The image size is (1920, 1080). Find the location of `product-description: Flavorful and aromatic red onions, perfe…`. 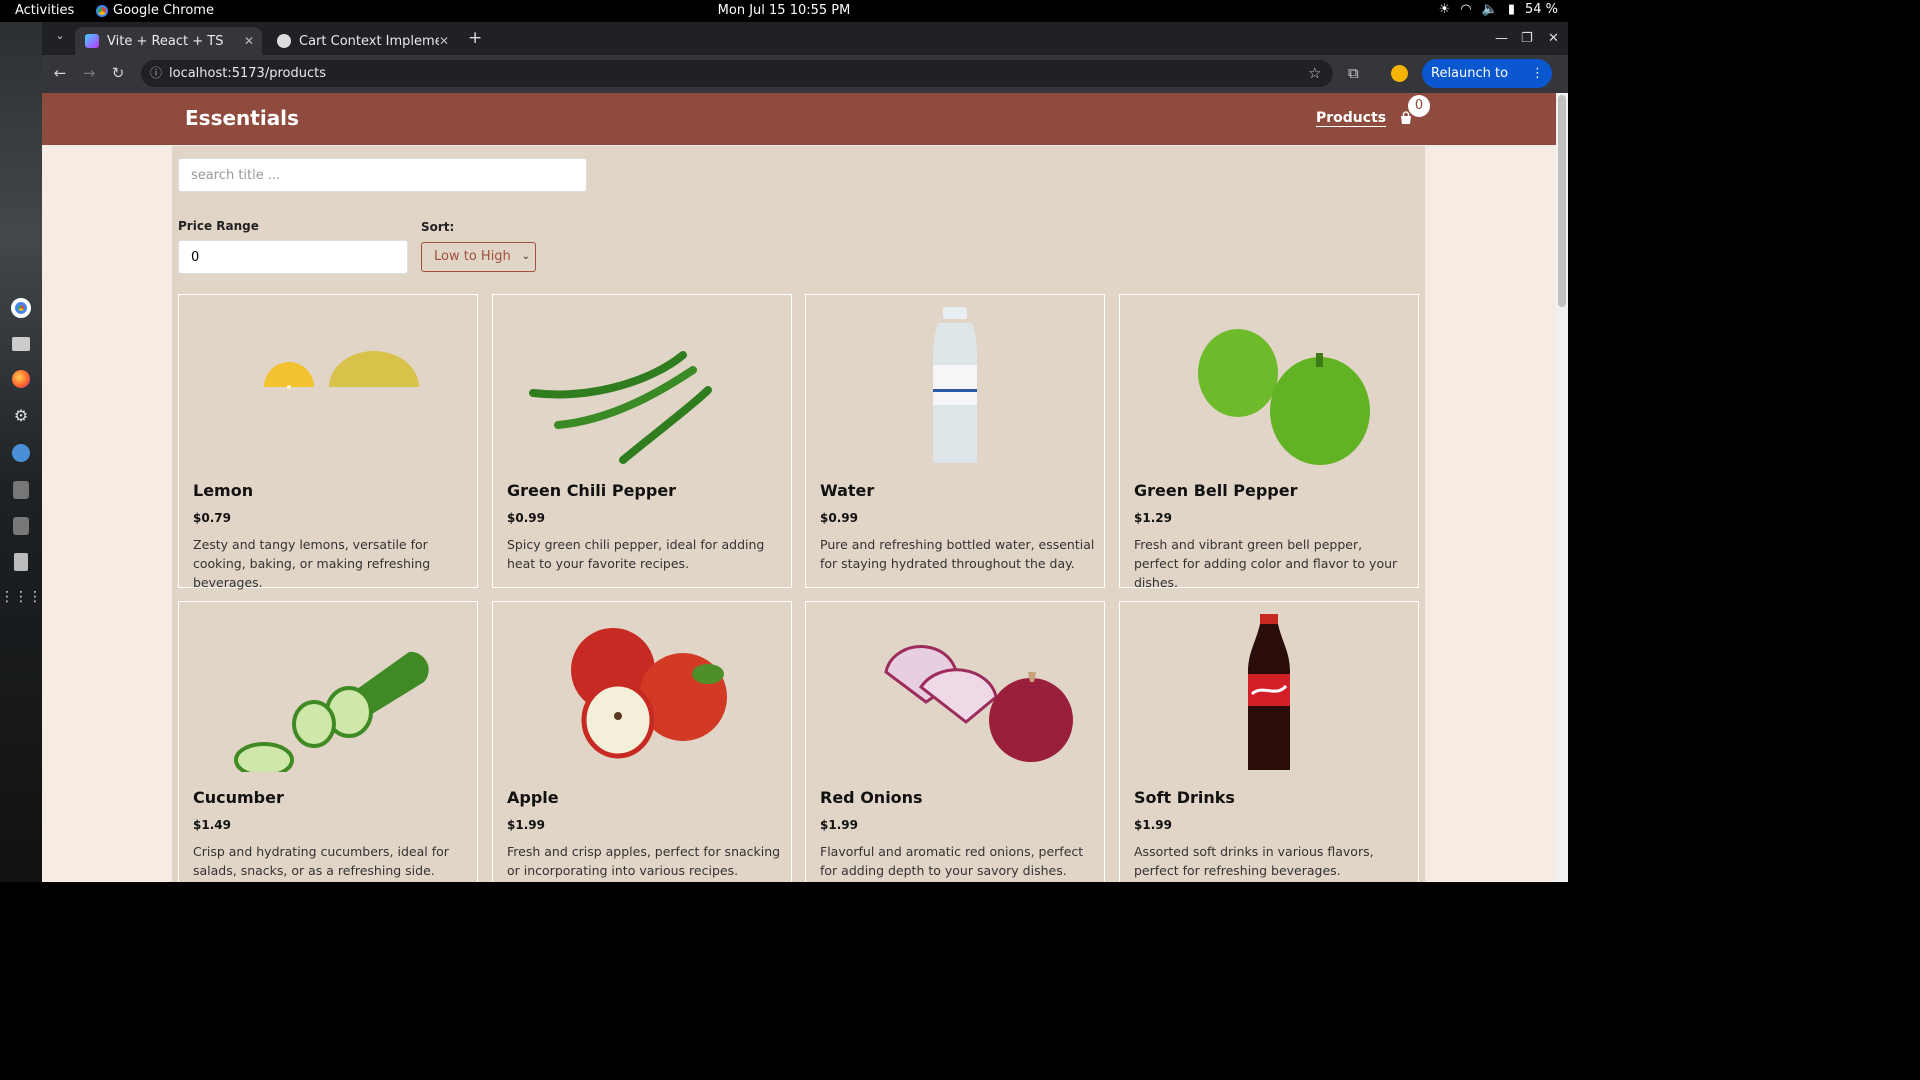

product-description: Flavorful and aromatic red onions, perfe… is located at coordinates (952, 861).